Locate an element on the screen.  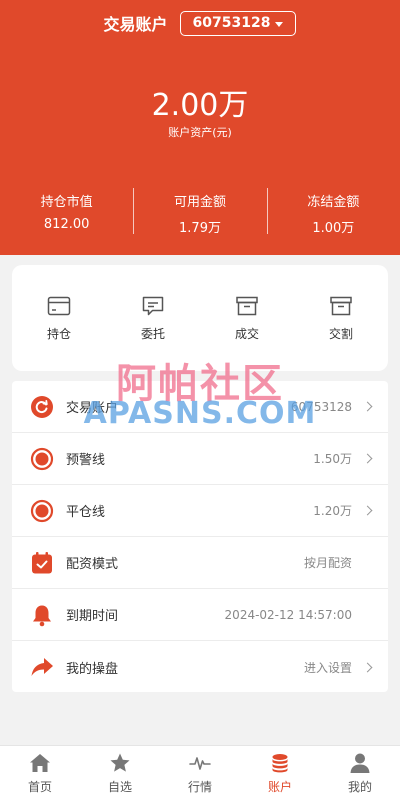
quick-action-label: 委托 is located at coordinates (152, 333).